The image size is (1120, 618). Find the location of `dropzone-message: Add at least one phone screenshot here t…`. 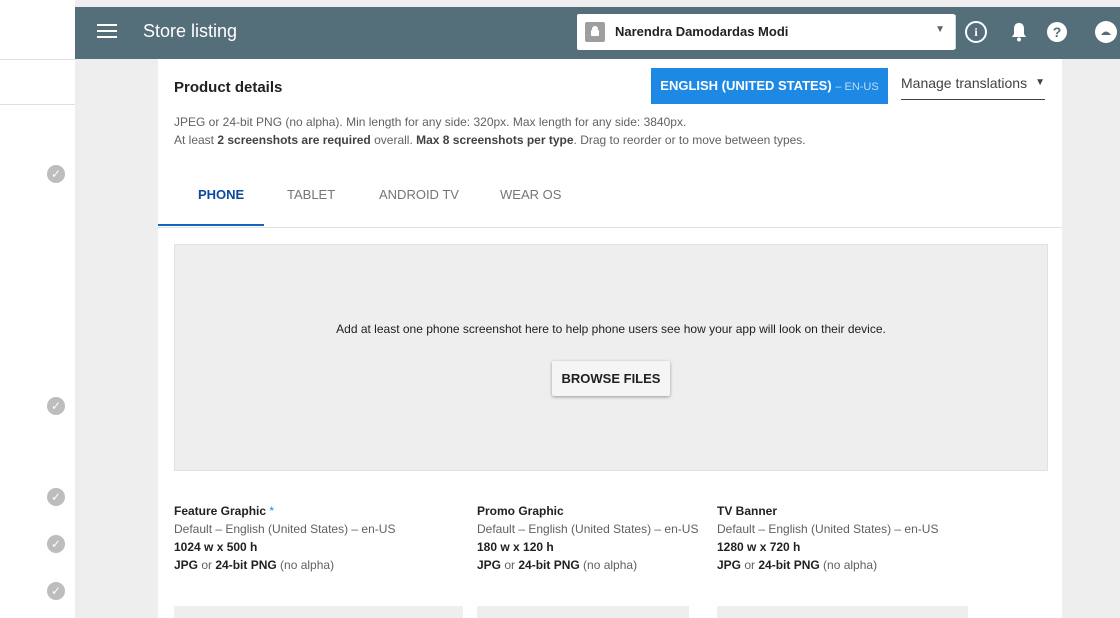

dropzone-message: Add at least one phone screenshot here t… is located at coordinates (611, 329).